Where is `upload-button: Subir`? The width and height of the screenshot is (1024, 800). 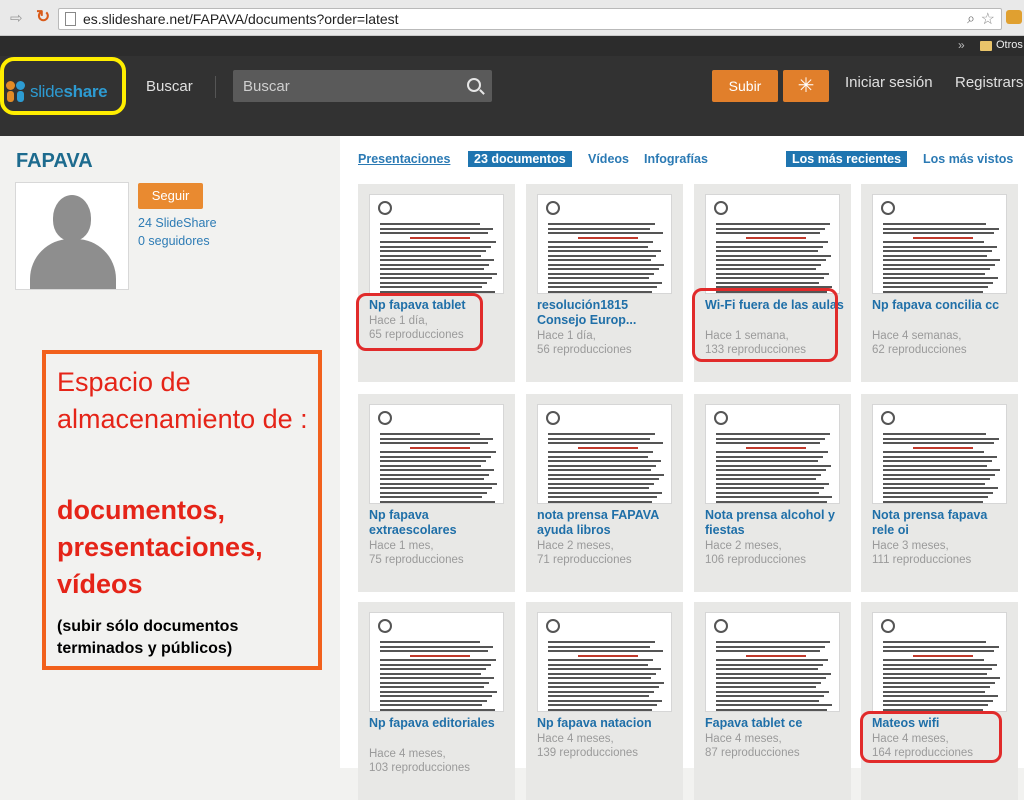
upload-button: Subir is located at coordinates (745, 86).